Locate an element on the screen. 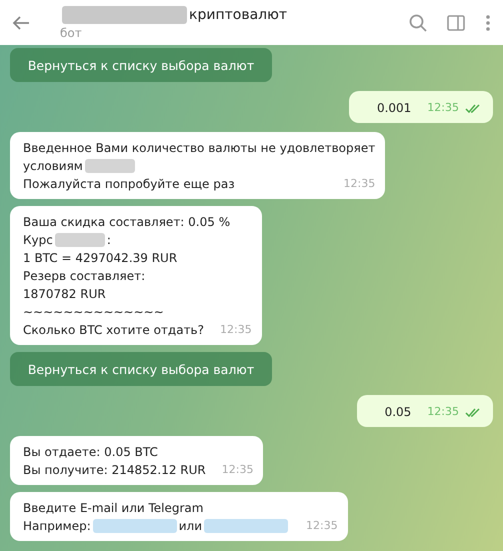 The image size is (503, 551). message-text: 1870782 RUR is located at coordinates (64, 294).